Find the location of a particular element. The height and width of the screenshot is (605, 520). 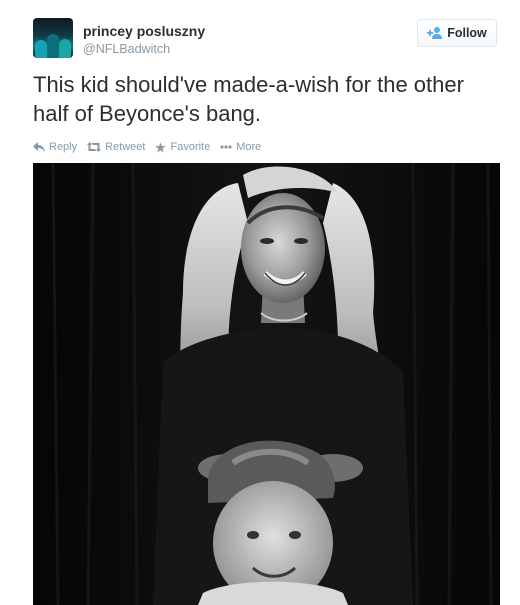

avatar is located at coordinates (53, 38).